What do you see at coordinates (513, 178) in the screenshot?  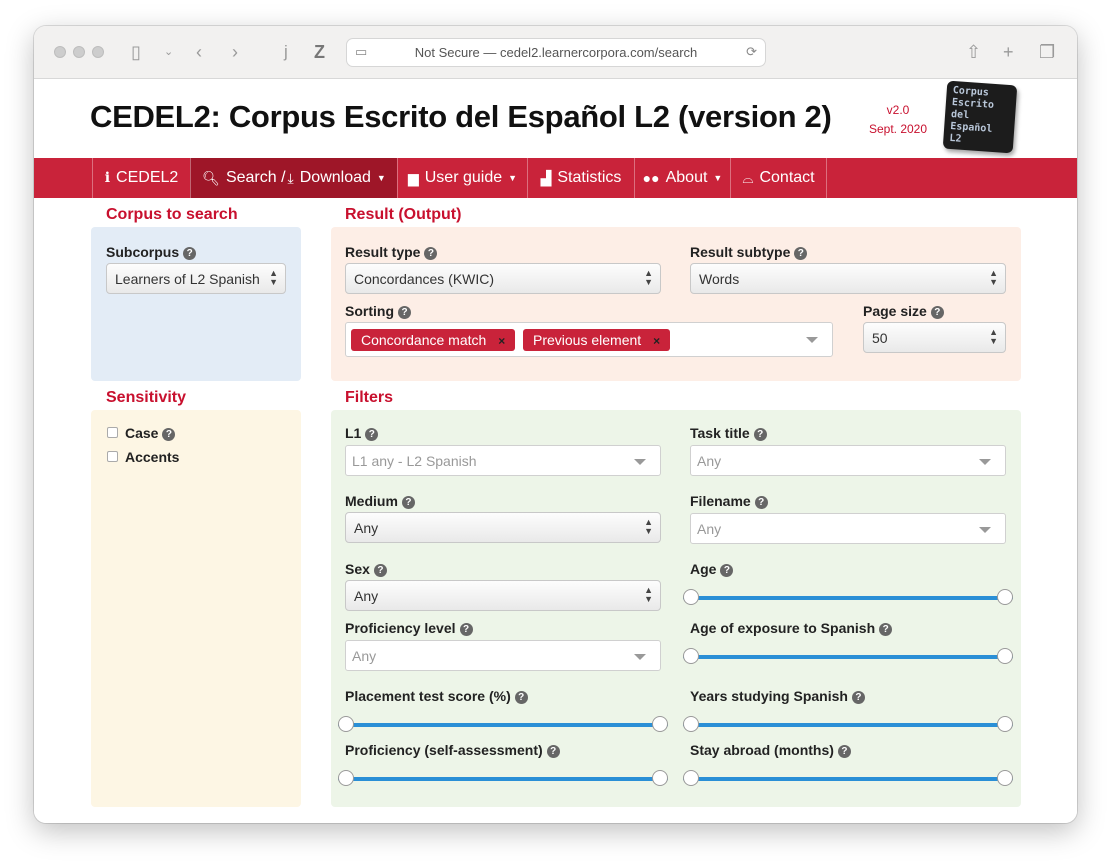 I see `chevron-down-icon: ▼` at bounding box center [513, 178].